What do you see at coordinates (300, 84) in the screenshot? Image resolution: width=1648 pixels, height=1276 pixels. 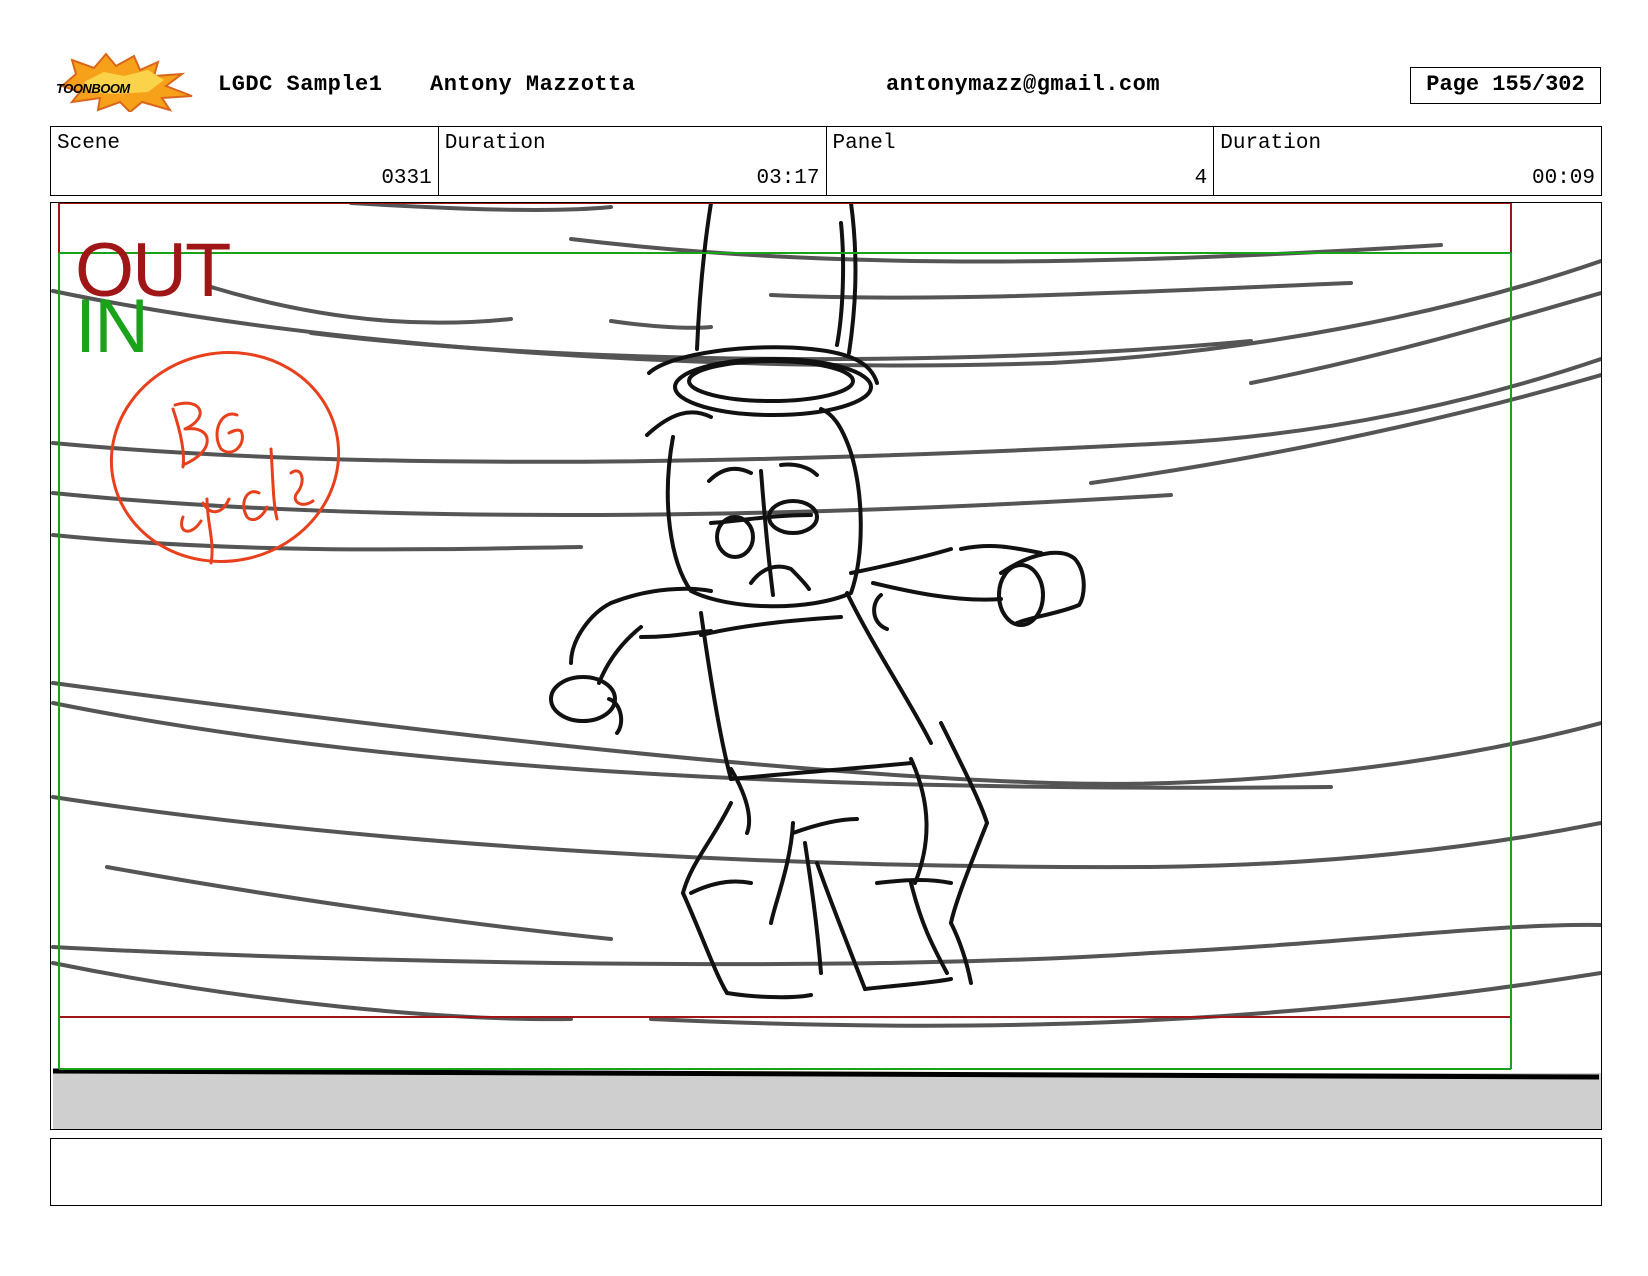 I see `project-title: LGDC Sample1` at bounding box center [300, 84].